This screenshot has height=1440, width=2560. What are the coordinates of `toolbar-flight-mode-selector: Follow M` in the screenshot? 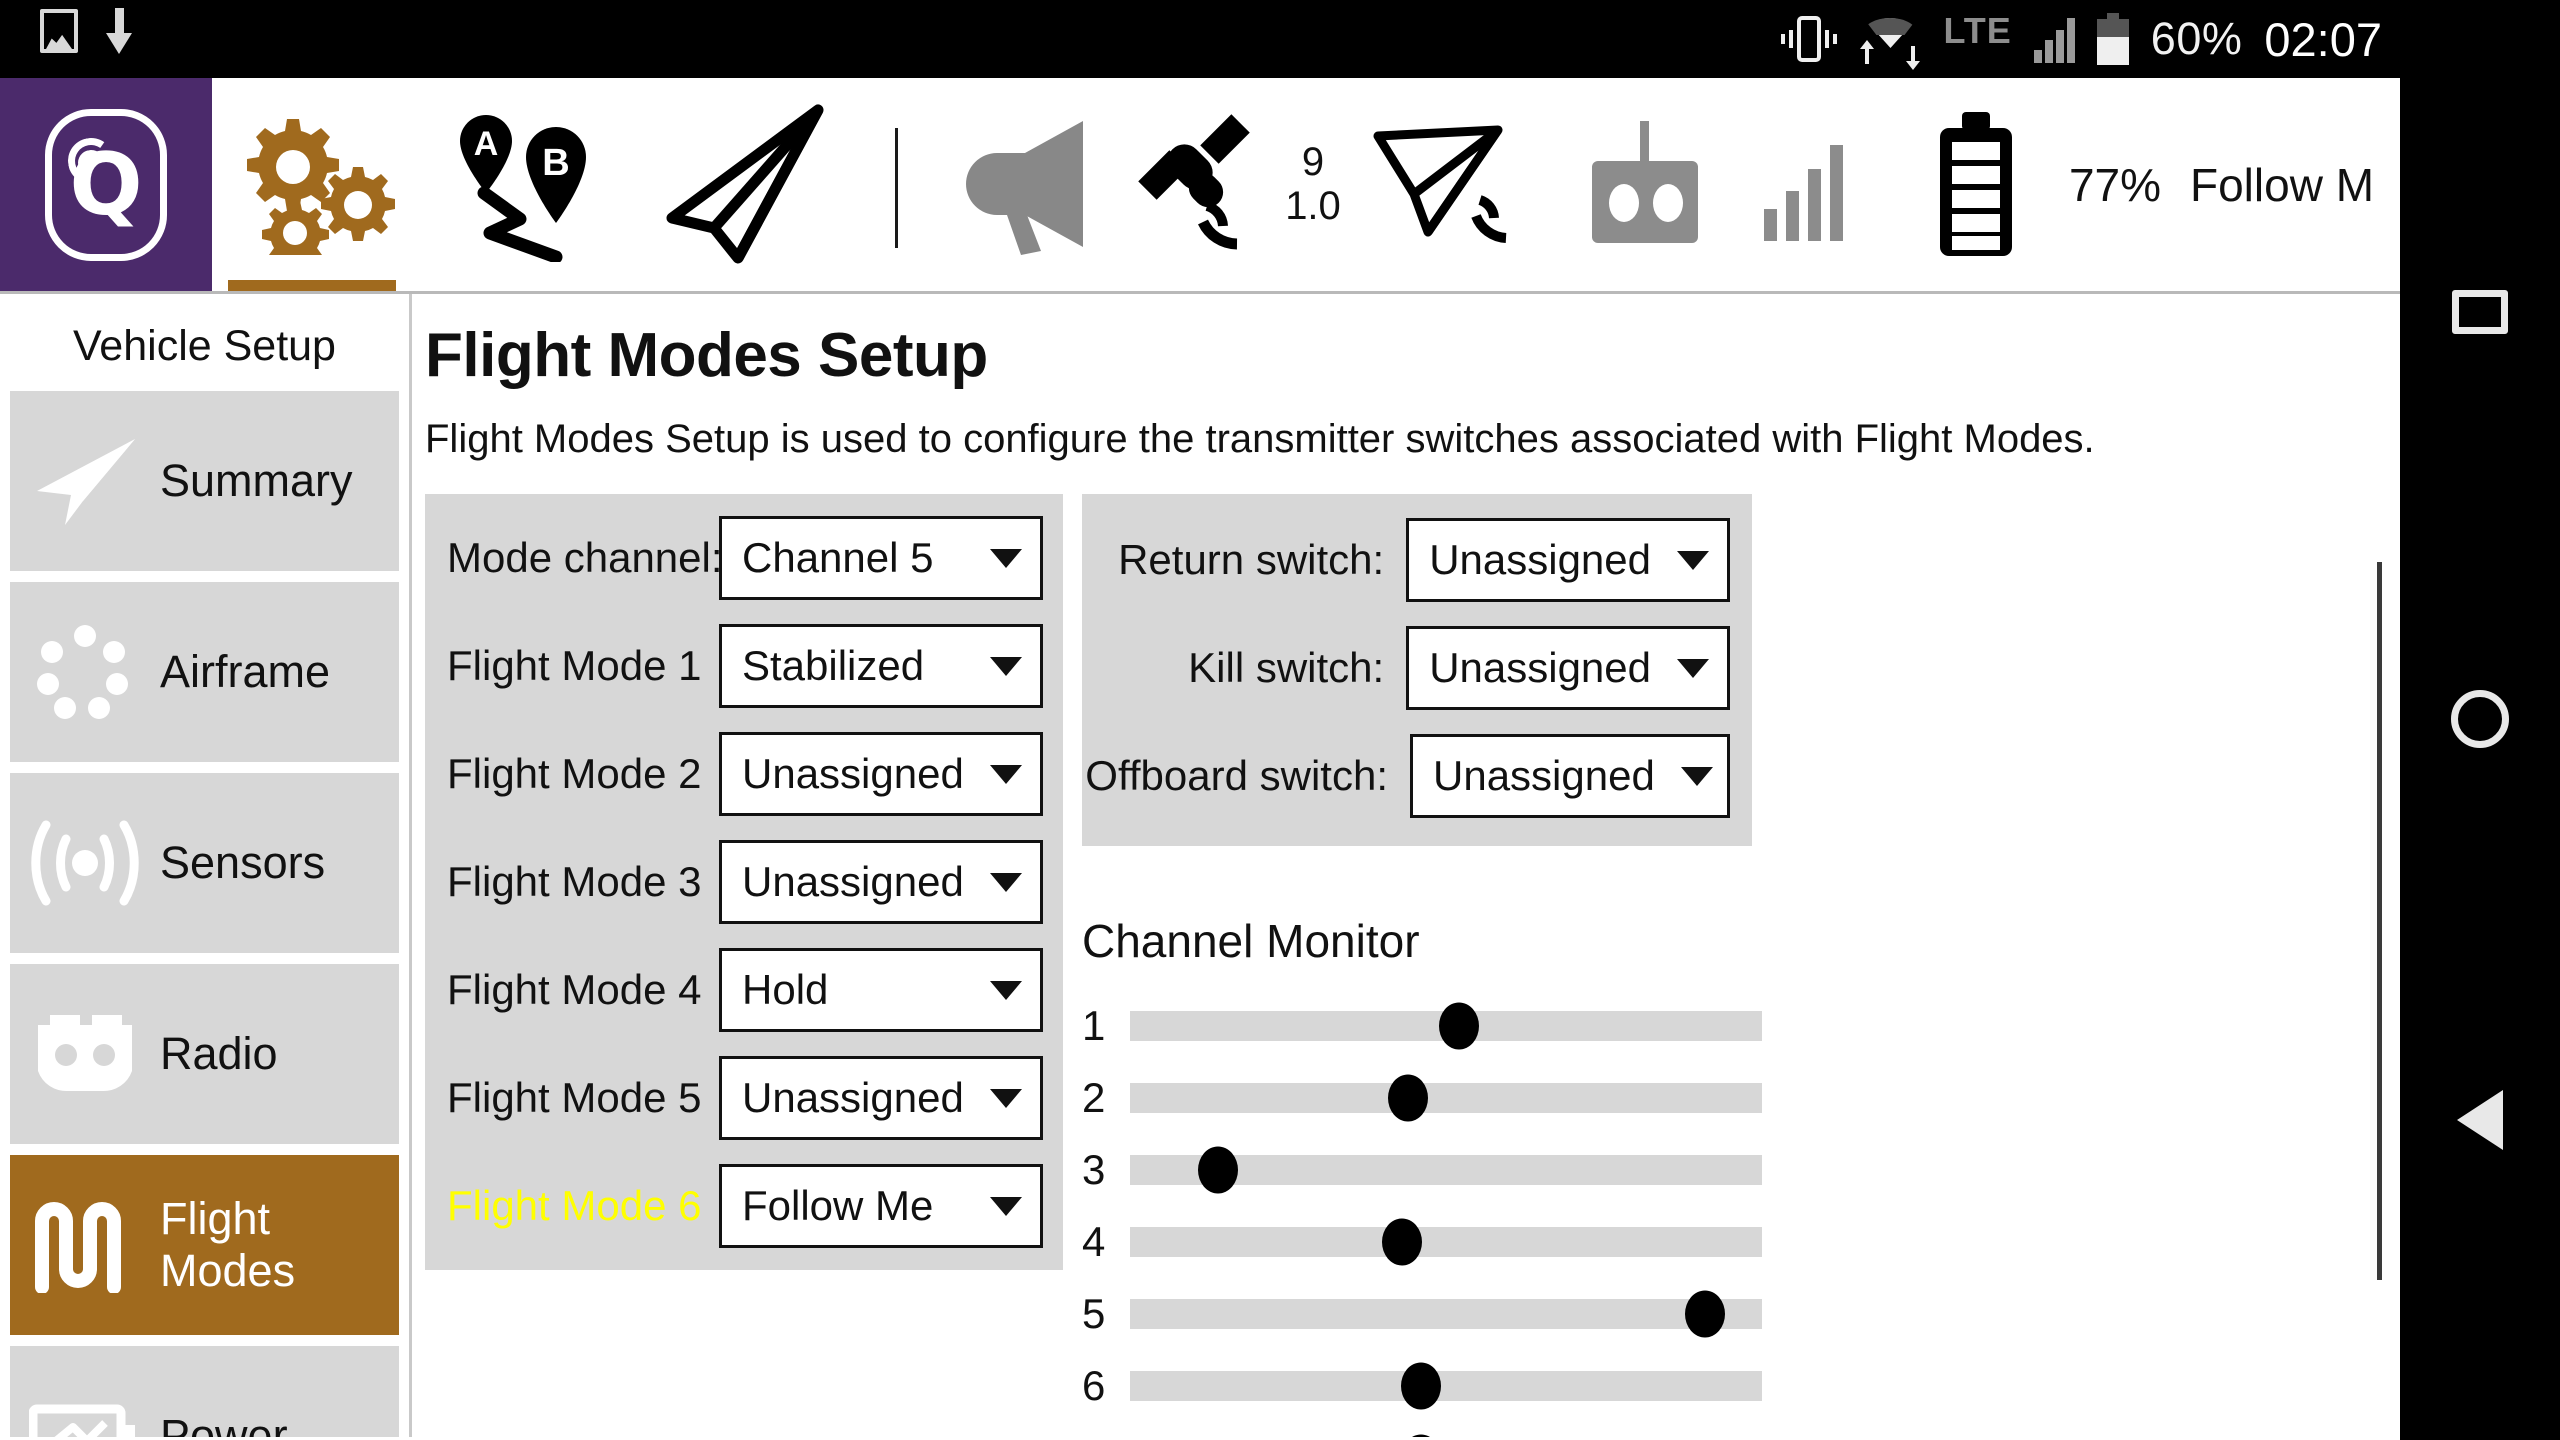 It's located at (2305, 184).